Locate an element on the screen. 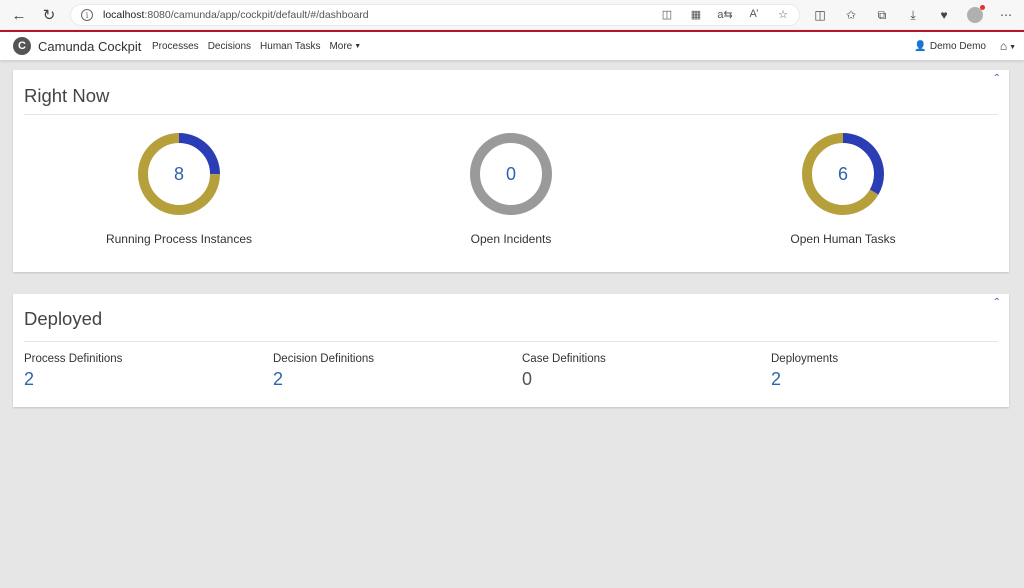 The height and width of the screenshot is (588, 1024). donut-chart: 6 is located at coordinates (843, 174).